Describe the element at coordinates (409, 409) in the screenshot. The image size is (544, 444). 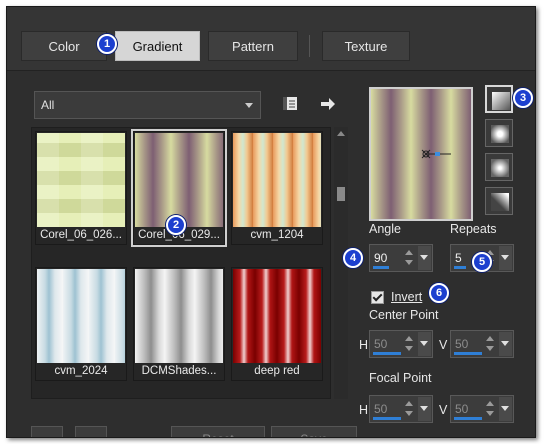
I see `focal-h-stepper` at that location.